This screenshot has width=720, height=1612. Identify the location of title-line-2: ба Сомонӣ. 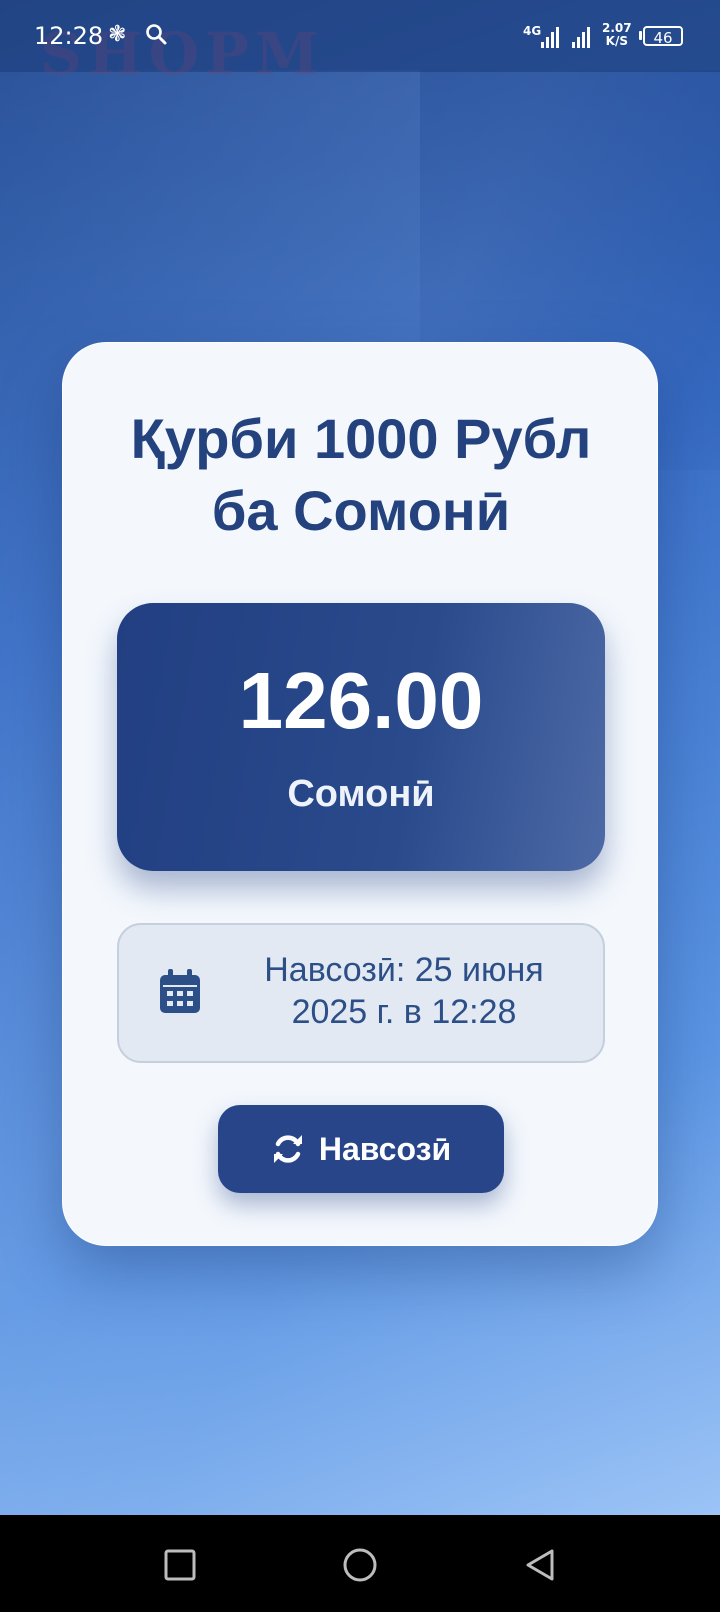
(361, 510).